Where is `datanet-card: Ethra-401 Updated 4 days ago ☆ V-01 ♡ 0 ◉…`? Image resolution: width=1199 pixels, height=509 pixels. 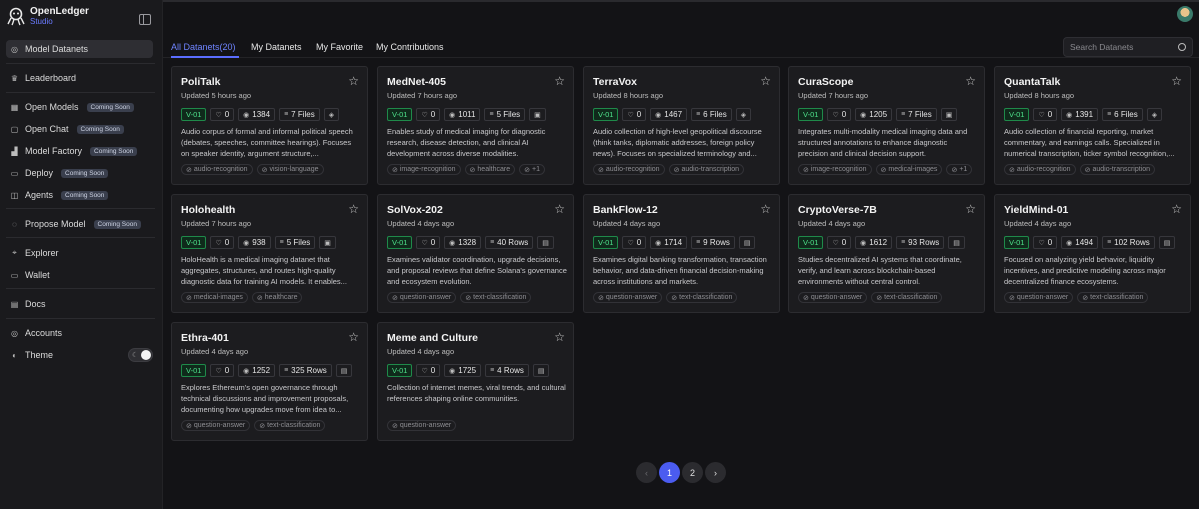 datanet-card: Ethra-401 Updated 4 days ago ☆ V-01 ♡ 0 ◉… is located at coordinates (269, 381).